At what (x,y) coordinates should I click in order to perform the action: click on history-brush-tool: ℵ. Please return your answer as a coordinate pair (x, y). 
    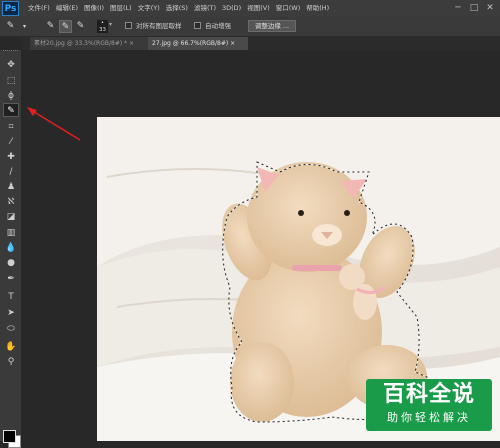
    Looking at the image, I should click on (11, 202).